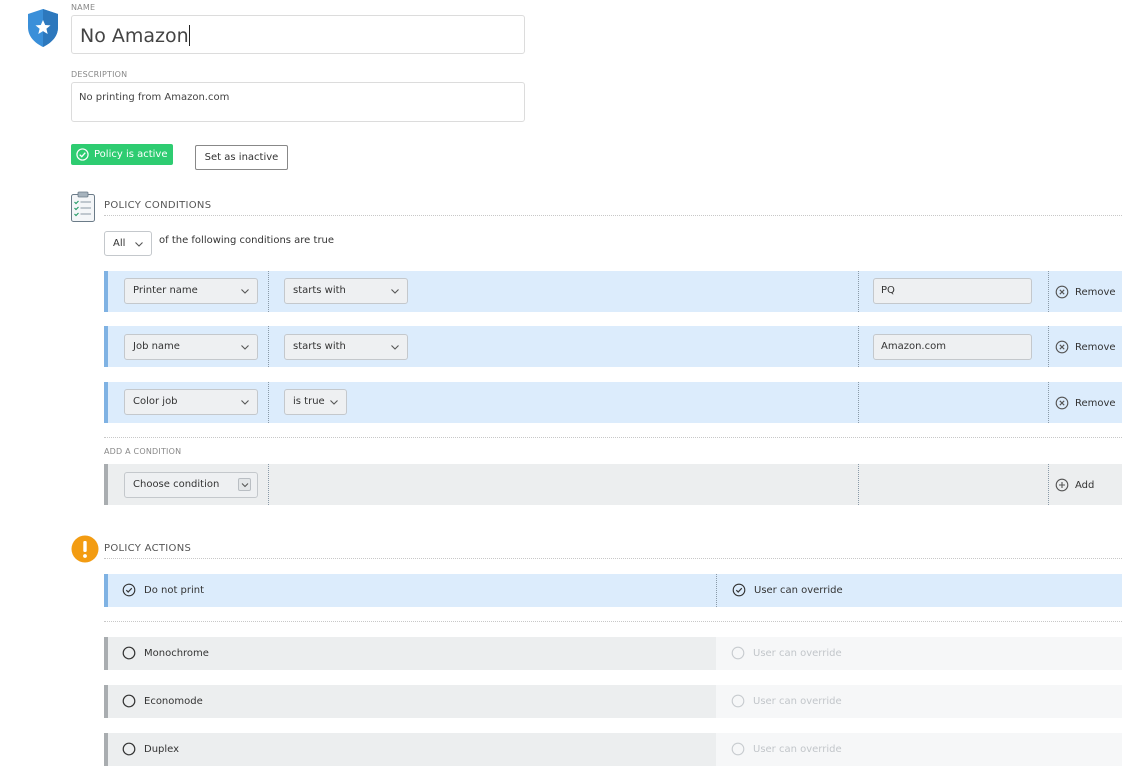 The image size is (1124, 766). What do you see at coordinates (131, 154) in the screenshot?
I see `policy-active-text: Policy is active` at bounding box center [131, 154].